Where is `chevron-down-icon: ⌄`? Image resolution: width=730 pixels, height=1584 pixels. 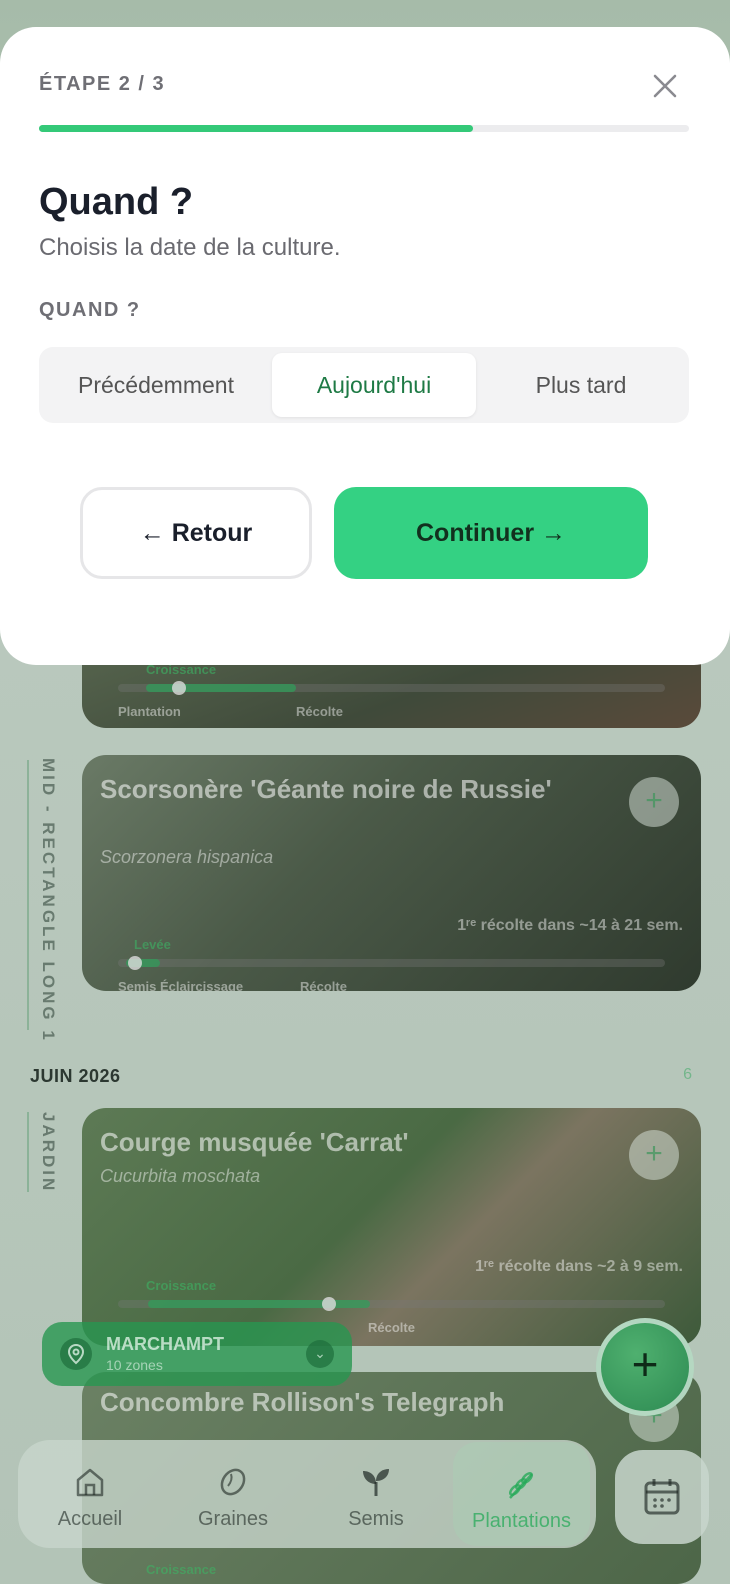 chevron-down-icon: ⌄ is located at coordinates (320, 1354).